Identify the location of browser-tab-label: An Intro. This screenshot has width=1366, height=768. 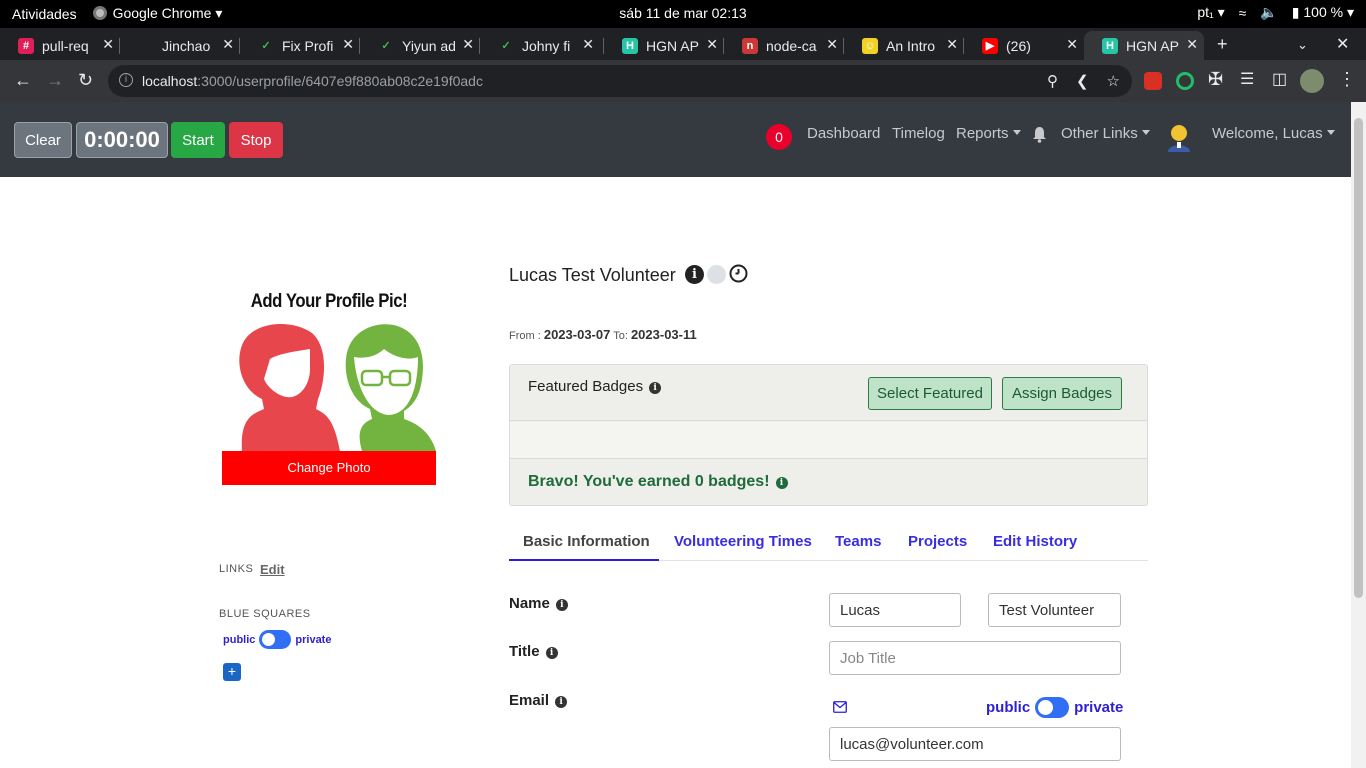
(911, 45).